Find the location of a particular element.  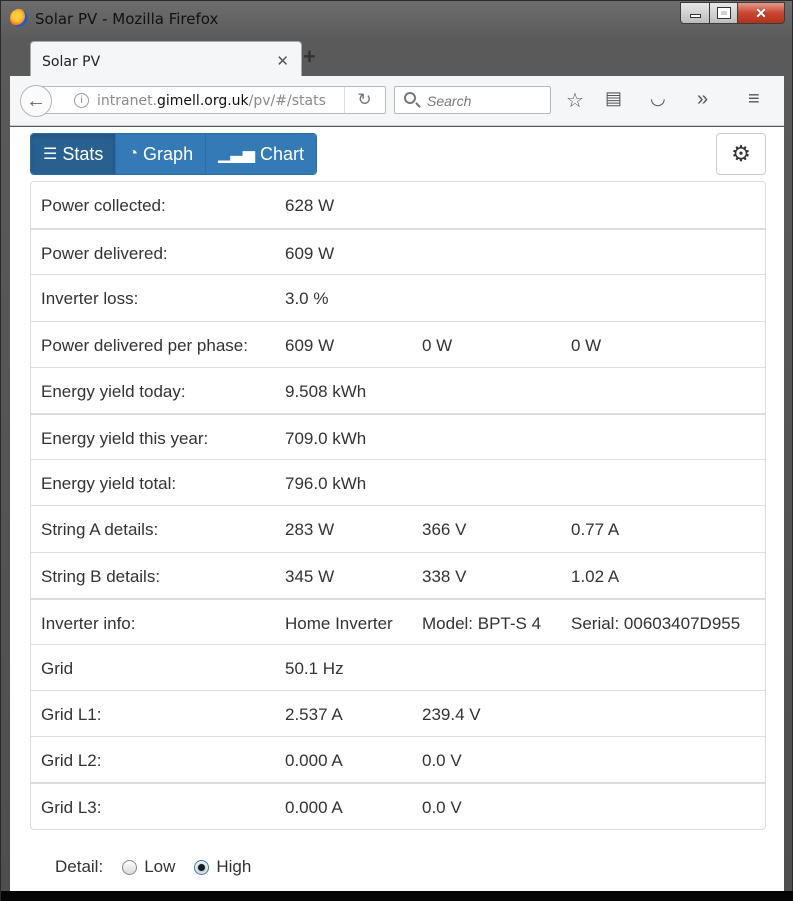

close-window-button: ✕ is located at coordinates (761, 13).